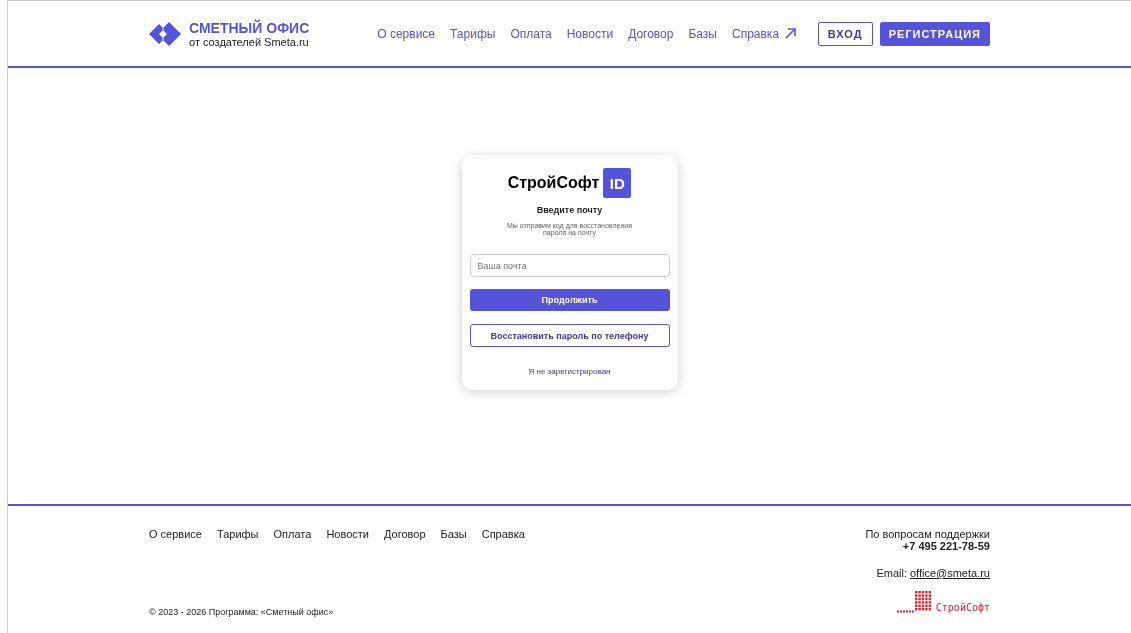 Image resolution: width=1131 pixels, height=633 pixels. I want to click on footer-link: Договор, so click(404, 534).